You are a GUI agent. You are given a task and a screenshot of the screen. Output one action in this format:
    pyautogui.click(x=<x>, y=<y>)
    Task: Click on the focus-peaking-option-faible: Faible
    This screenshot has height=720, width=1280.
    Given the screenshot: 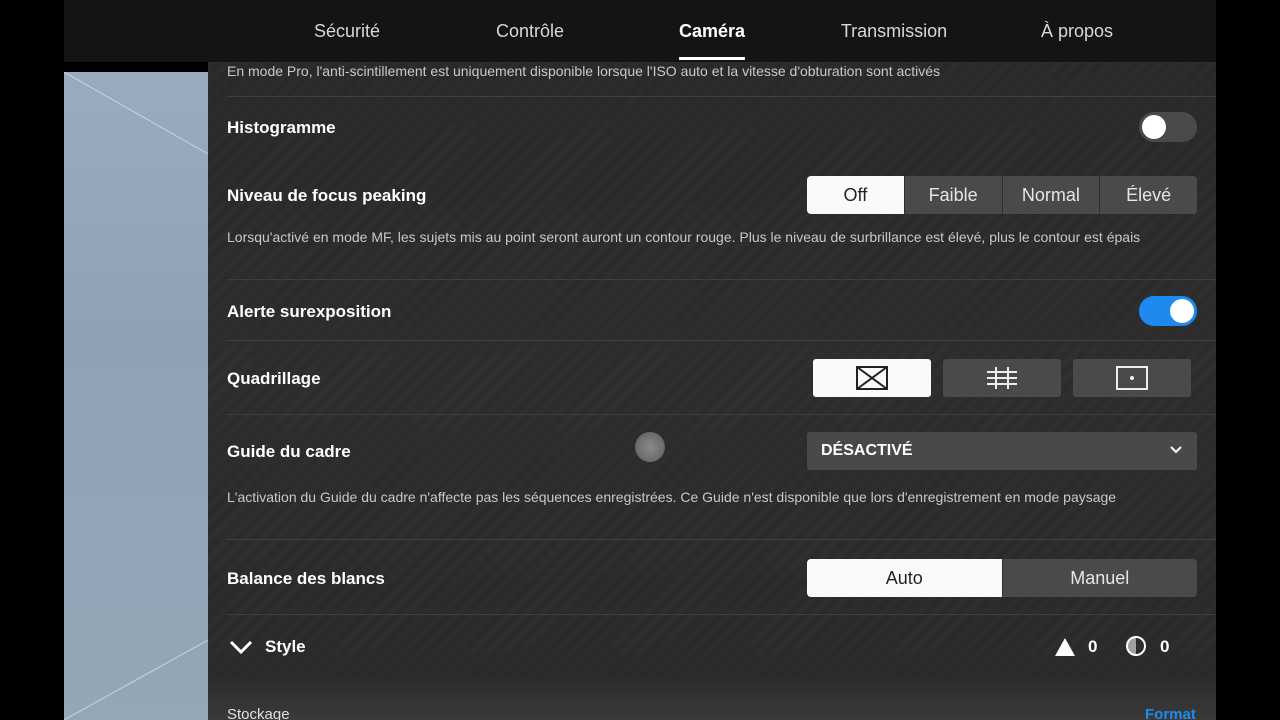 What is the action you would take?
    pyautogui.click(x=952, y=195)
    